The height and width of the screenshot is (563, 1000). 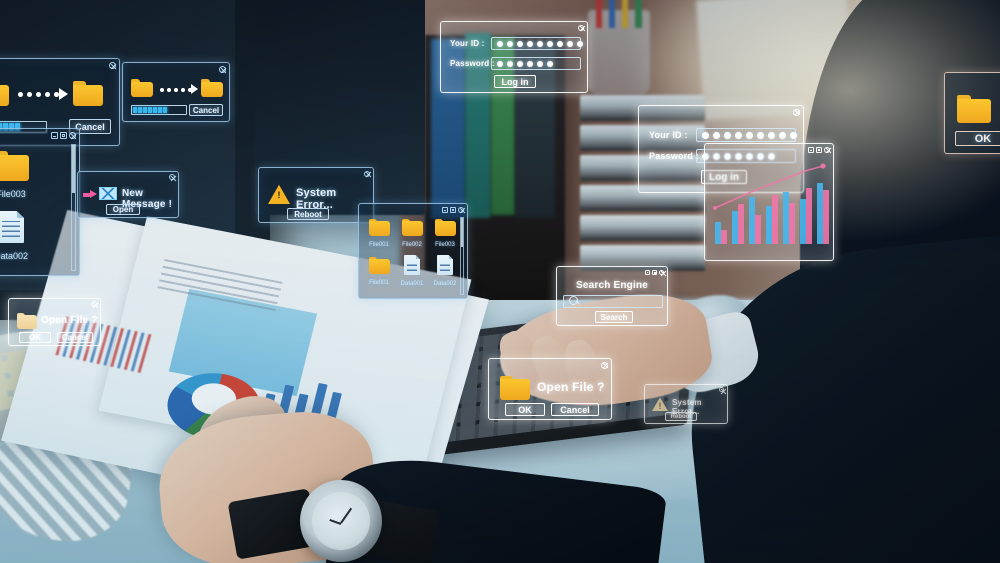 I want to click on login-dialog-top: Your ID : Password : Log in, so click(x=514, y=57).